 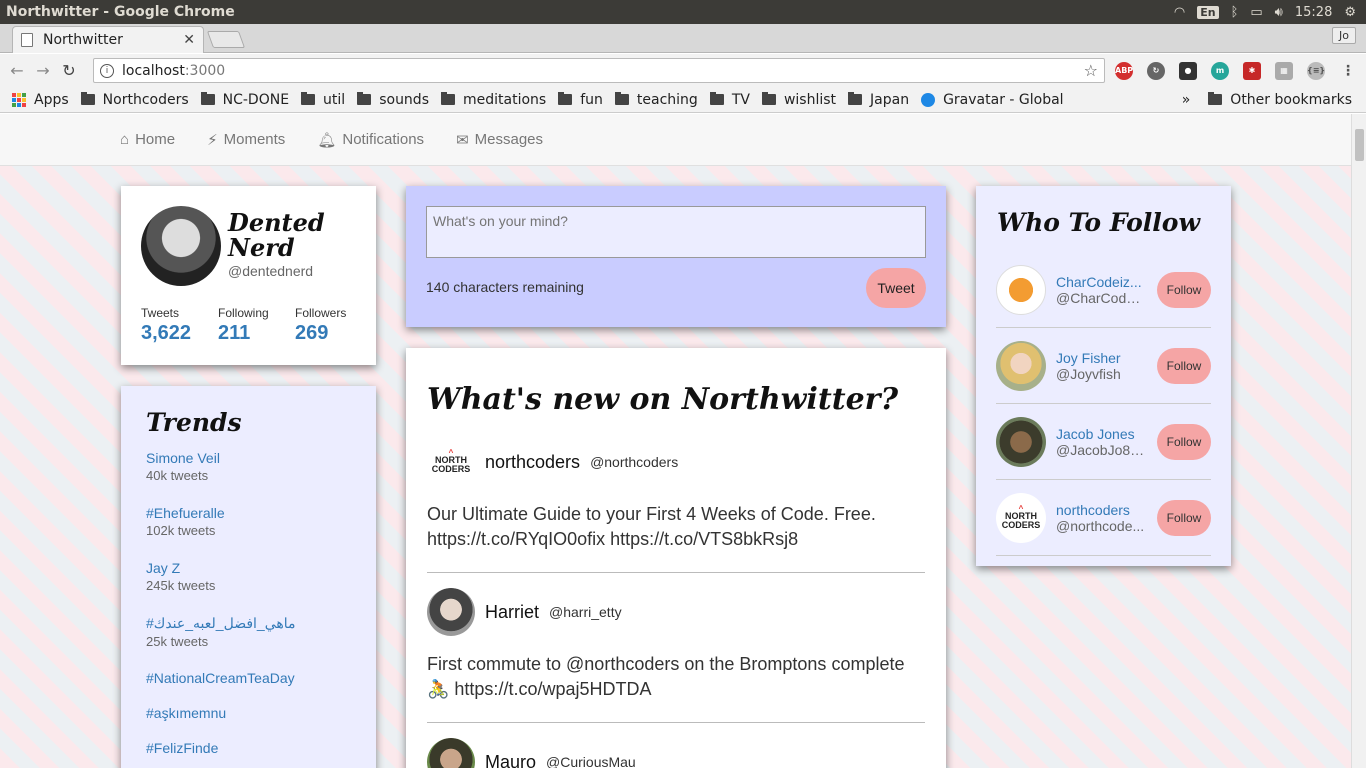 What do you see at coordinates (1220, 71) in the screenshot?
I see `m-extension-icon: m` at bounding box center [1220, 71].